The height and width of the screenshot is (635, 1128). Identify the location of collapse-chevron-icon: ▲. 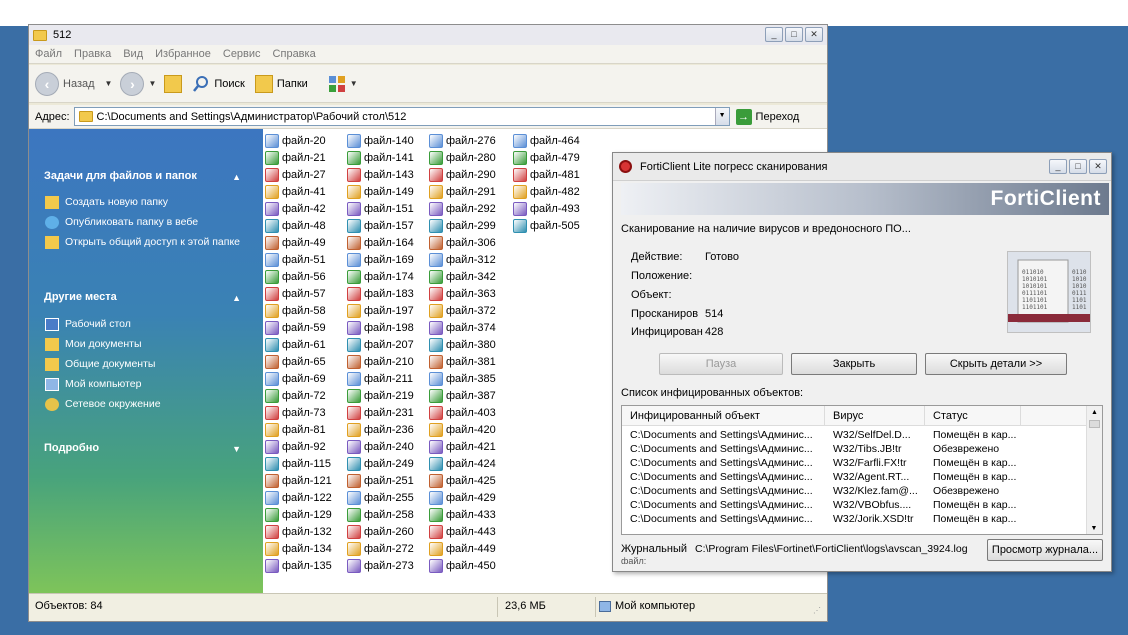
(236, 177).